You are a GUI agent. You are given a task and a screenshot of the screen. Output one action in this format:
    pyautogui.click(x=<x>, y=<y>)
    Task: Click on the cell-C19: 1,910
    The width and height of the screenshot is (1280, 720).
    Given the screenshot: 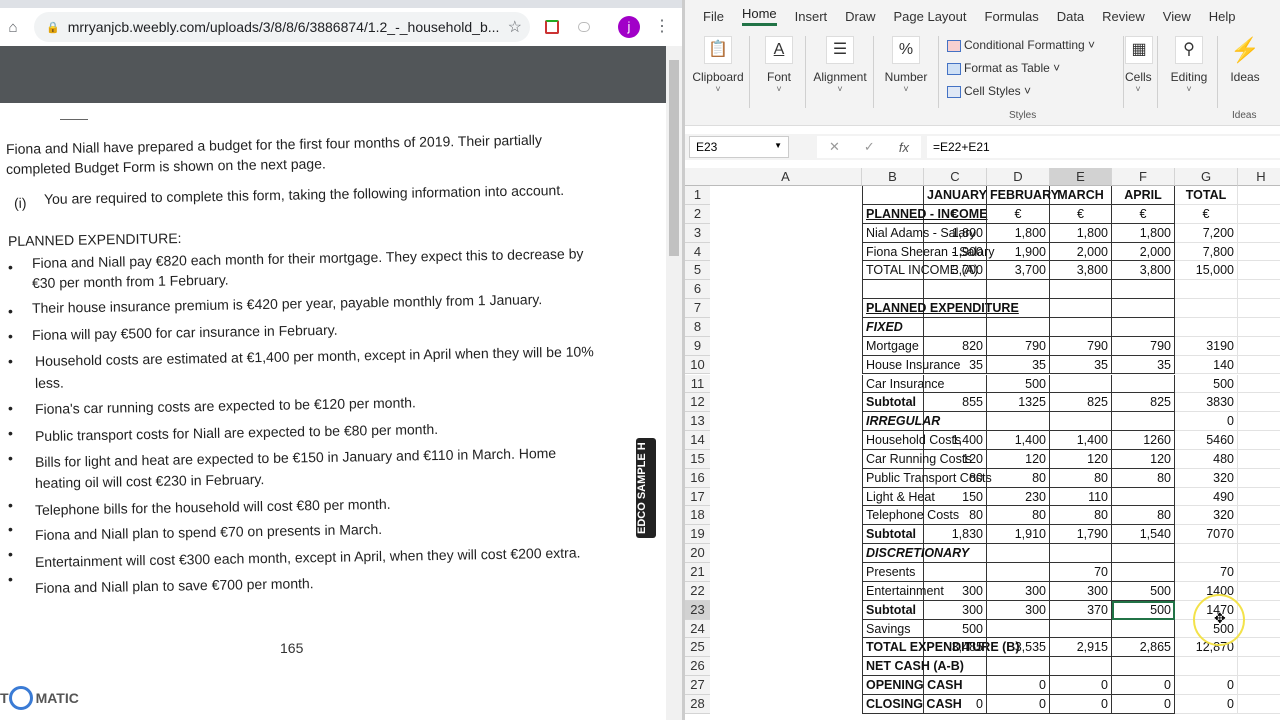 What is the action you would take?
    pyautogui.click(x=1018, y=535)
    